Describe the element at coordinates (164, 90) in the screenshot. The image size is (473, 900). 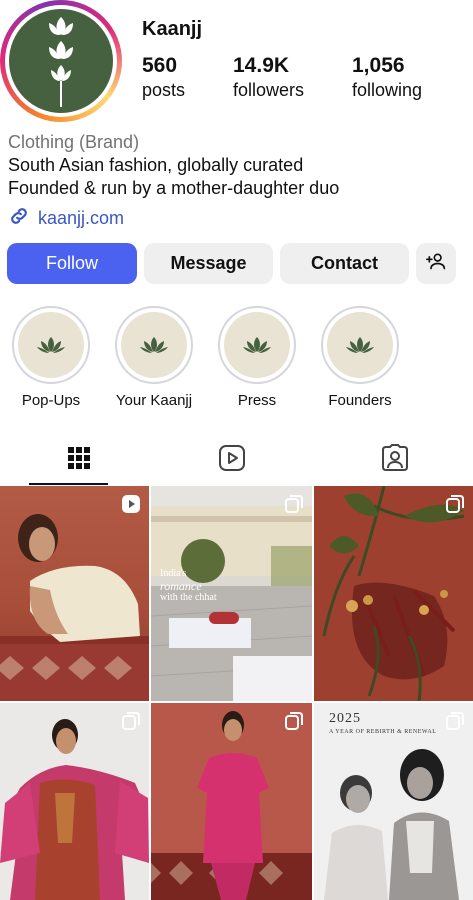
I see `posts-count-label: posts` at that location.